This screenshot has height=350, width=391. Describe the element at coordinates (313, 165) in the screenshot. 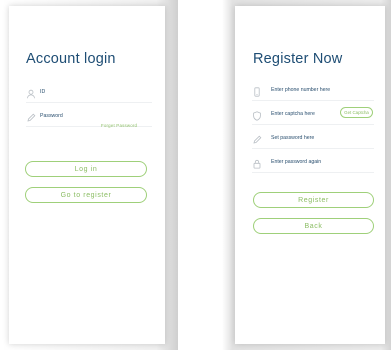

I see `confirm-password-field: Enter password again` at that location.